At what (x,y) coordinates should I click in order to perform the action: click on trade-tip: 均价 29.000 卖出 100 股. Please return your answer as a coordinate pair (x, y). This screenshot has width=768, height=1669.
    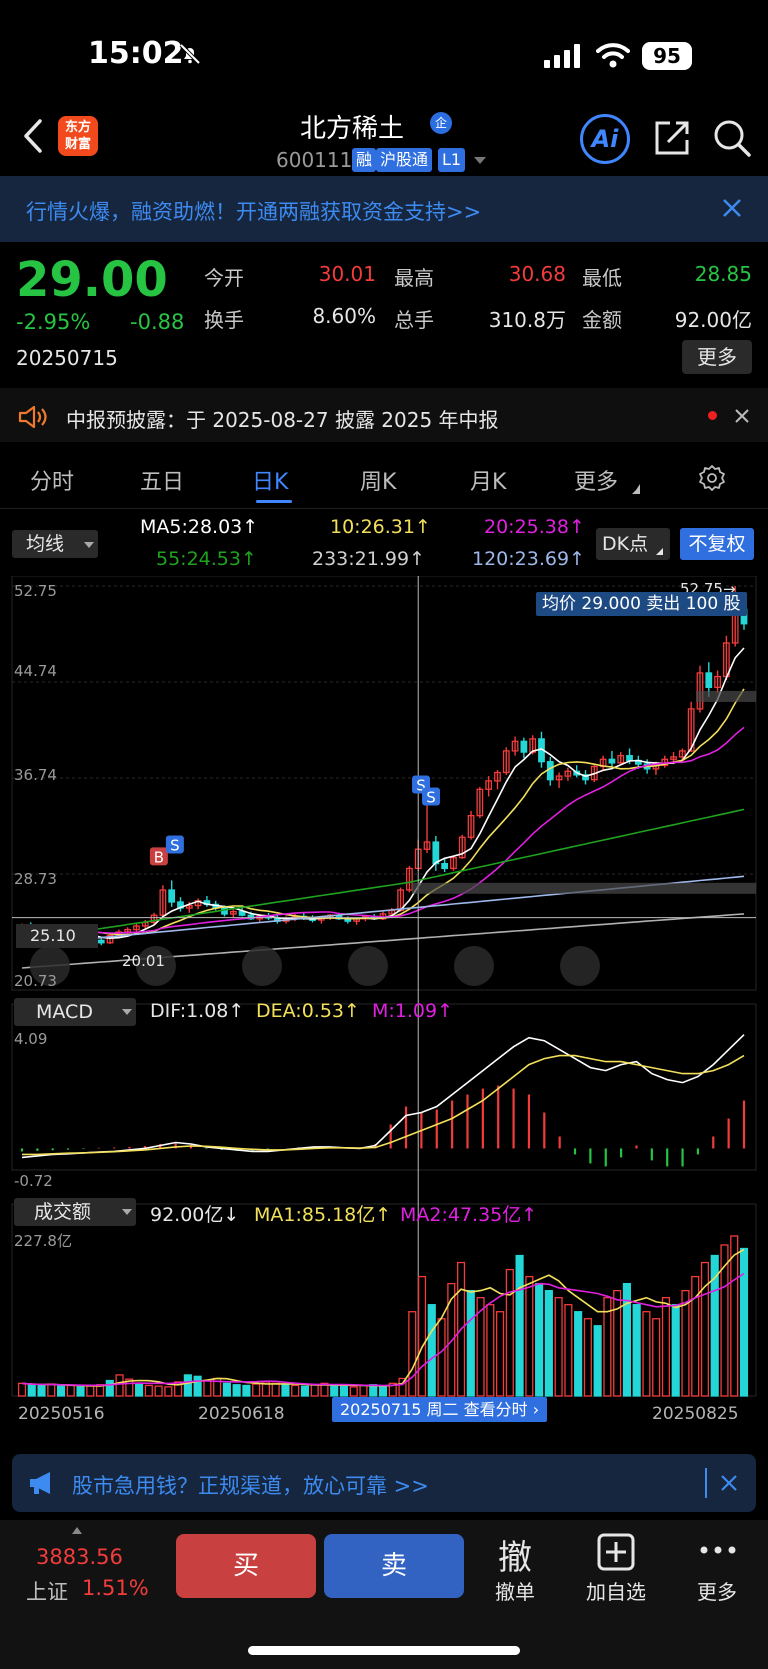
    Looking at the image, I should click on (641, 604).